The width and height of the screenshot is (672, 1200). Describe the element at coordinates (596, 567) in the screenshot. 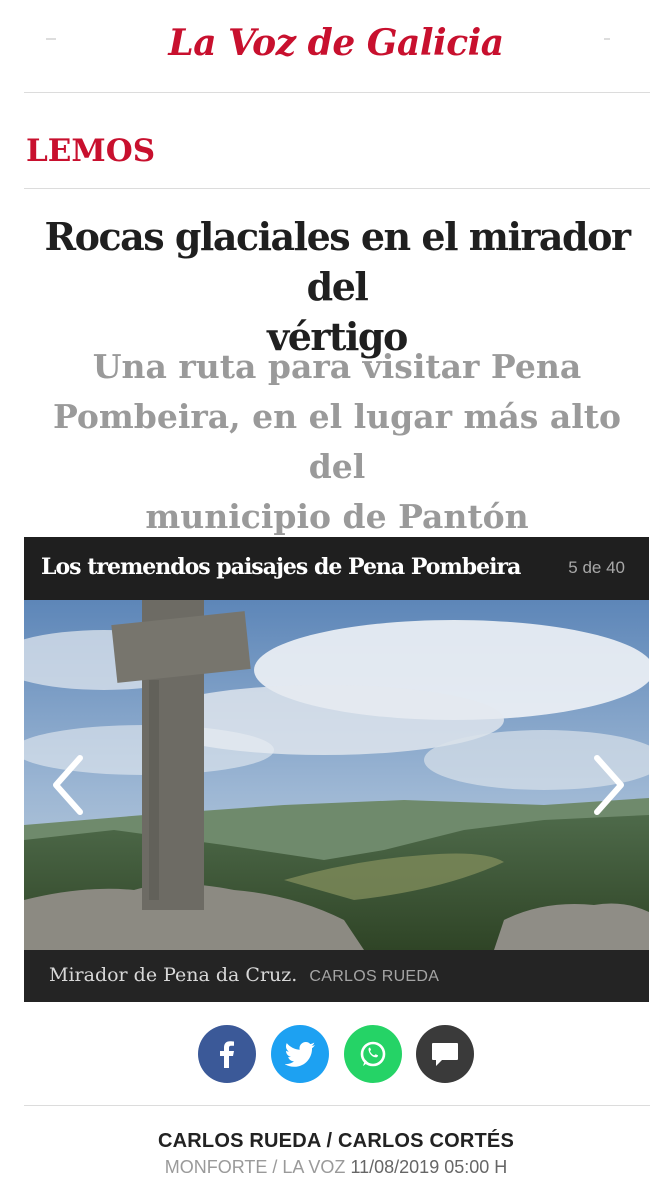

I see `gallery-counter: 5 de 40` at that location.